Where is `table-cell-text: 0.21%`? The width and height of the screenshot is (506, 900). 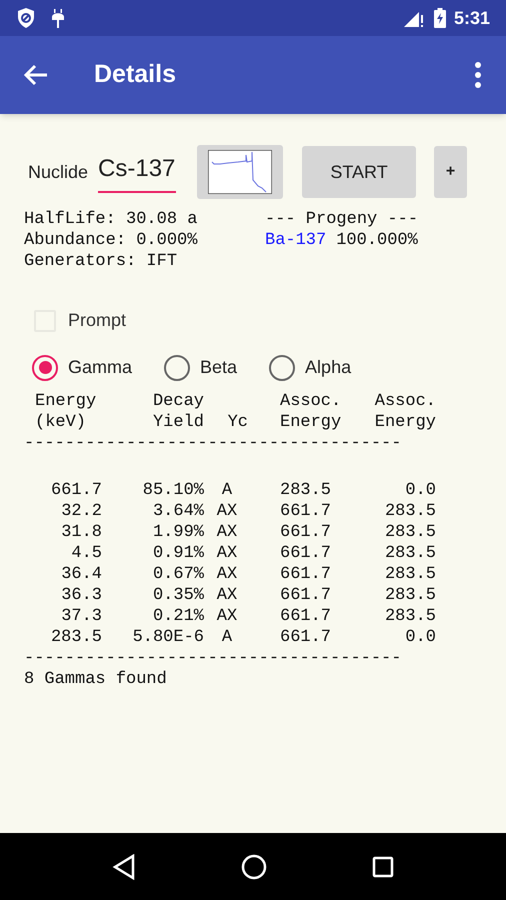
table-cell-text: 0.21% is located at coordinates (178, 616).